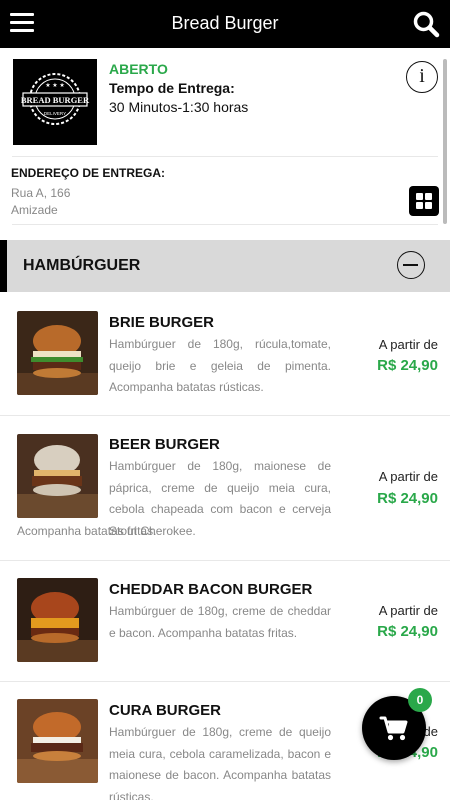 The height and width of the screenshot is (800, 450). I want to click on cart-count-badge: 0, so click(420, 700).